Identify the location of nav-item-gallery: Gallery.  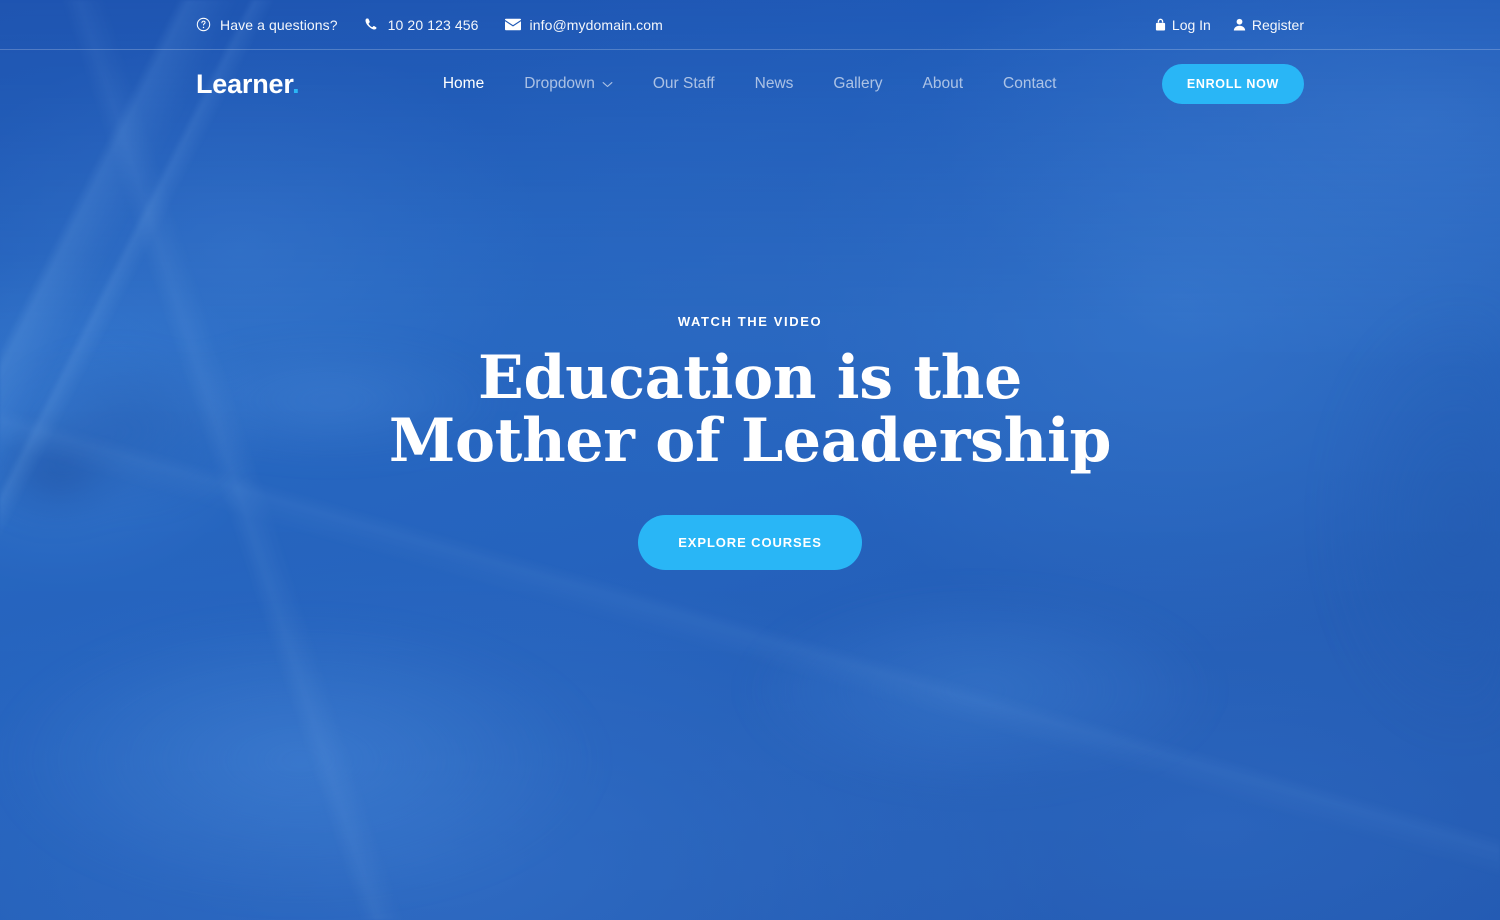
(857, 84).